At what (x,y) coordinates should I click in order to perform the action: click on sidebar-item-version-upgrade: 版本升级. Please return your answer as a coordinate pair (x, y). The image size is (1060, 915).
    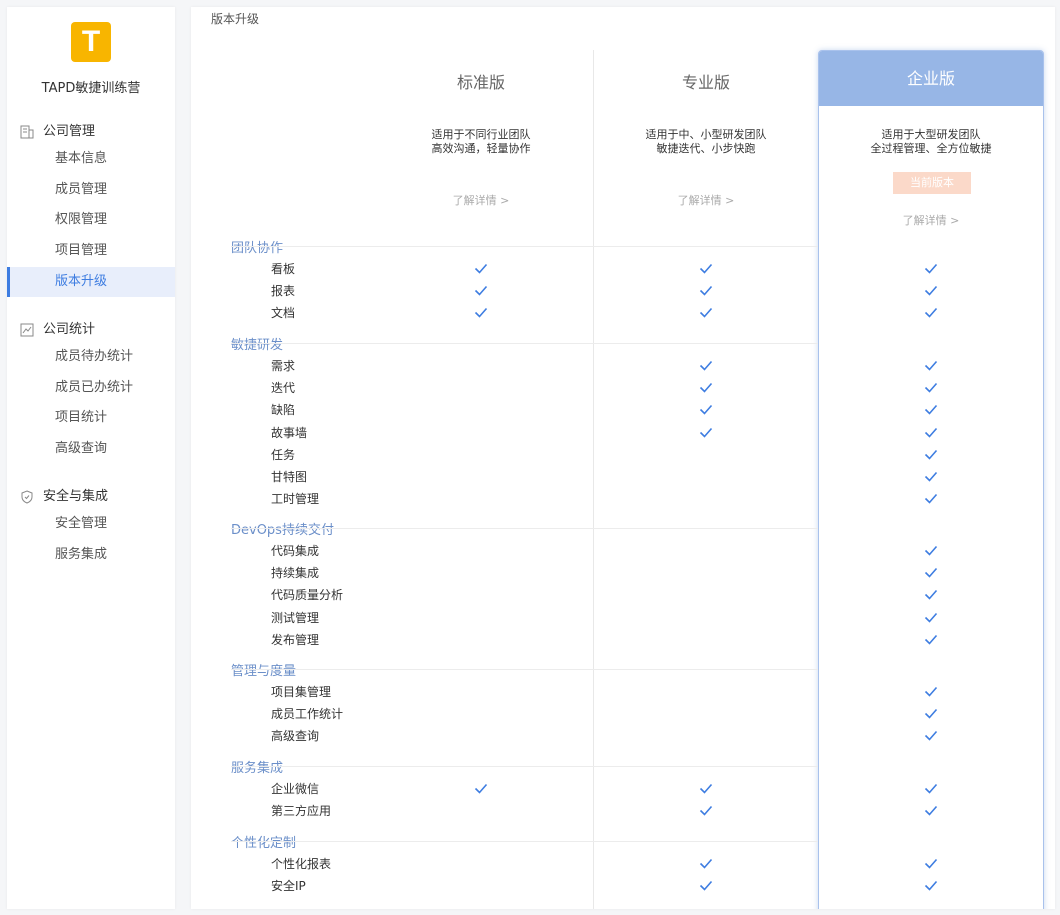
    Looking at the image, I should click on (91, 282).